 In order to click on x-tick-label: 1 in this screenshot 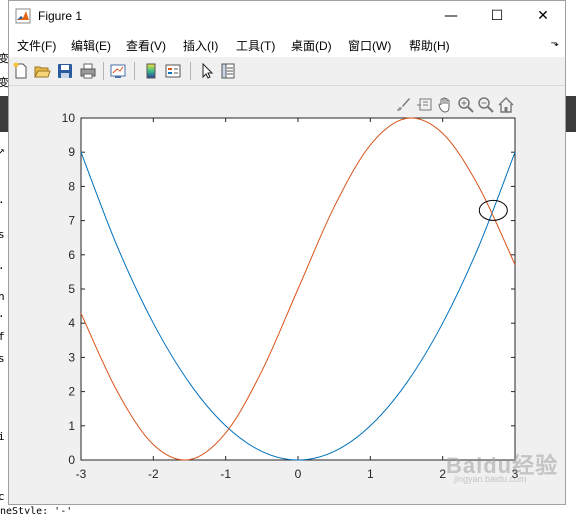, I will do `click(370, 474)`.